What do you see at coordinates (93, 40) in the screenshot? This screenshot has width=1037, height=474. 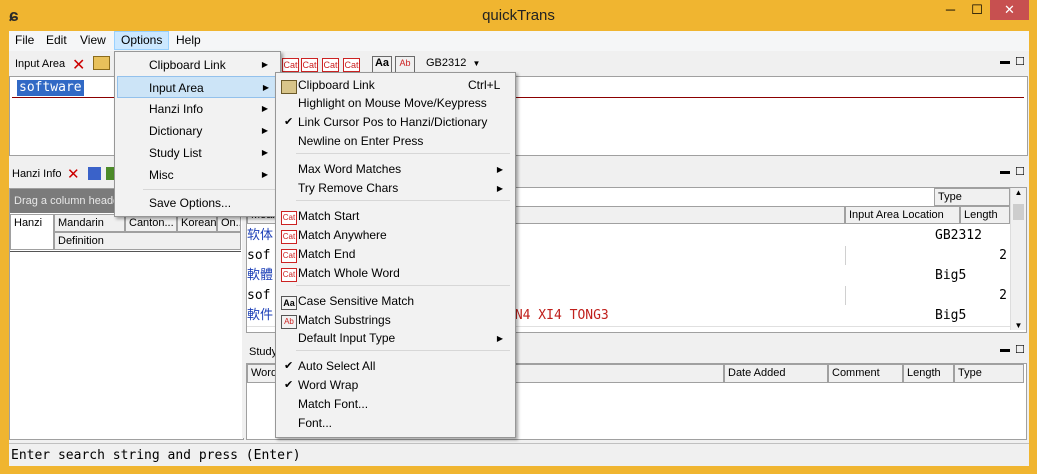 I see `menu-view: View` at bounding box center [93, 40].